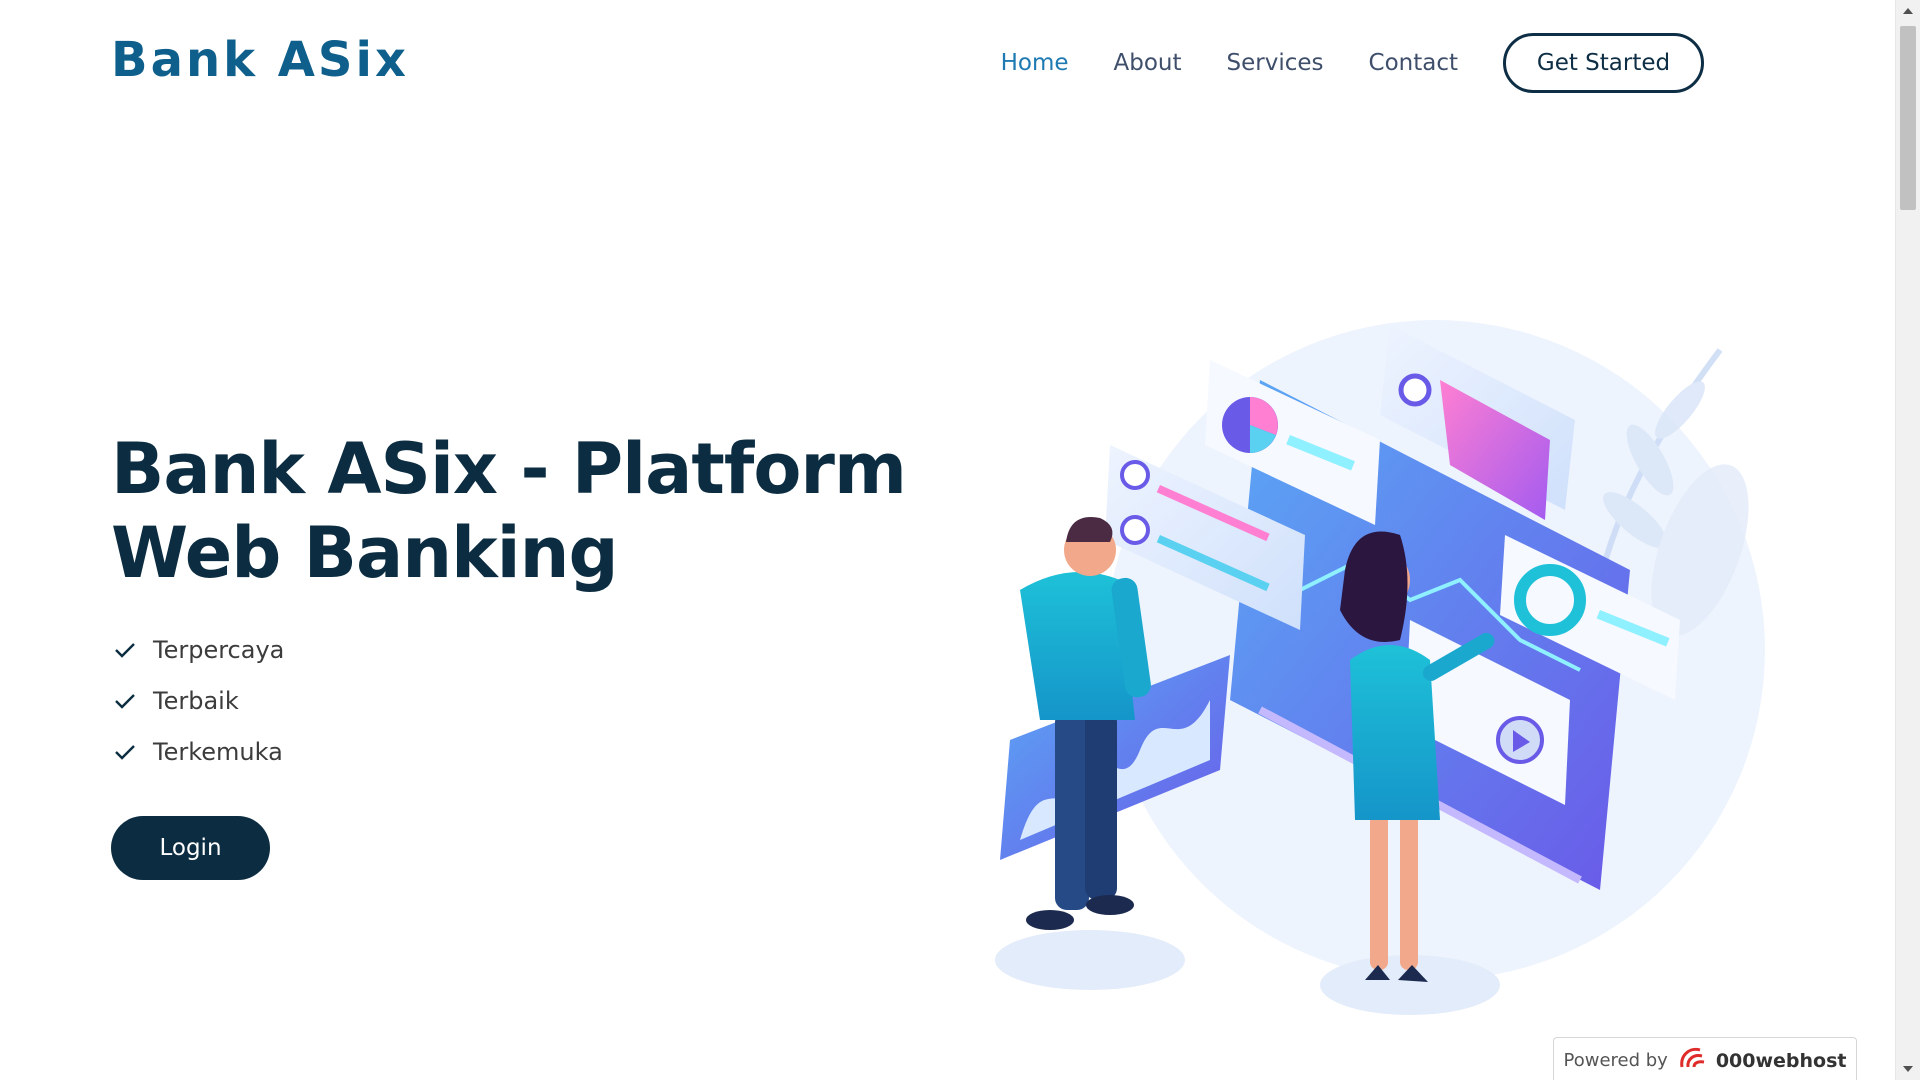 This screenshot has width=1920, height=1080. What do you see at coordinates (1090, 960) in the screenshot?
I see `shadow-man` at bounding box center [1090, 960].